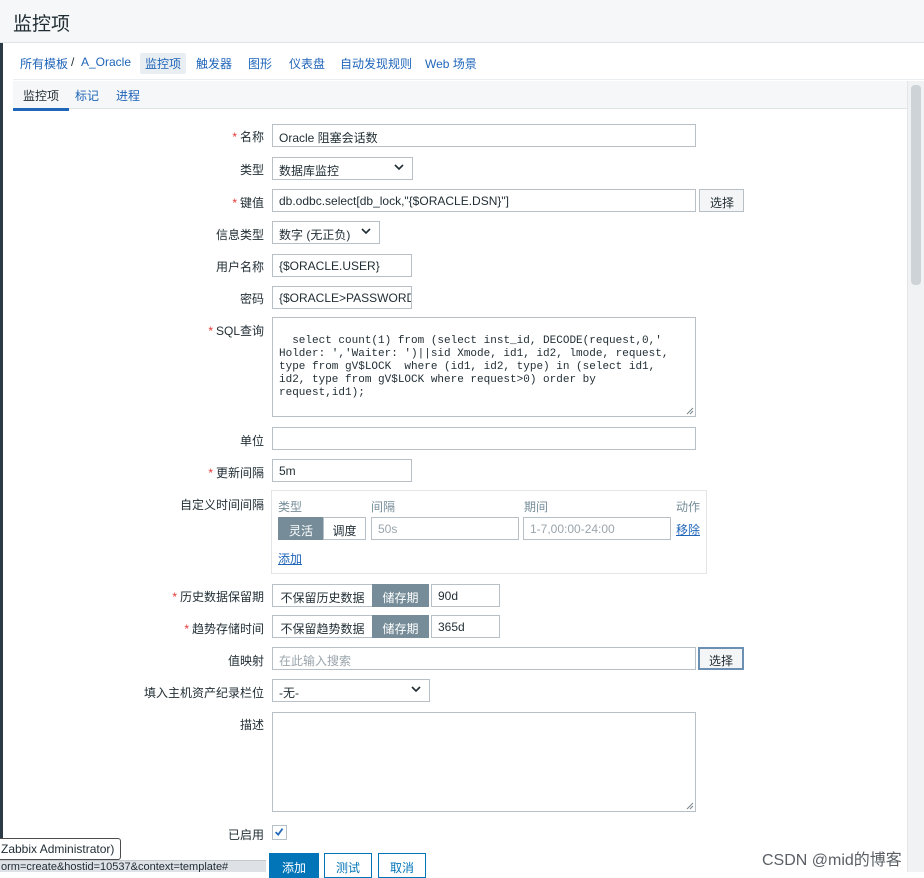 The image size is (924, 878). Describe the element at coordinates (445, 528) in the screenshot. I see `ci-interval-input: 50s` at that location.